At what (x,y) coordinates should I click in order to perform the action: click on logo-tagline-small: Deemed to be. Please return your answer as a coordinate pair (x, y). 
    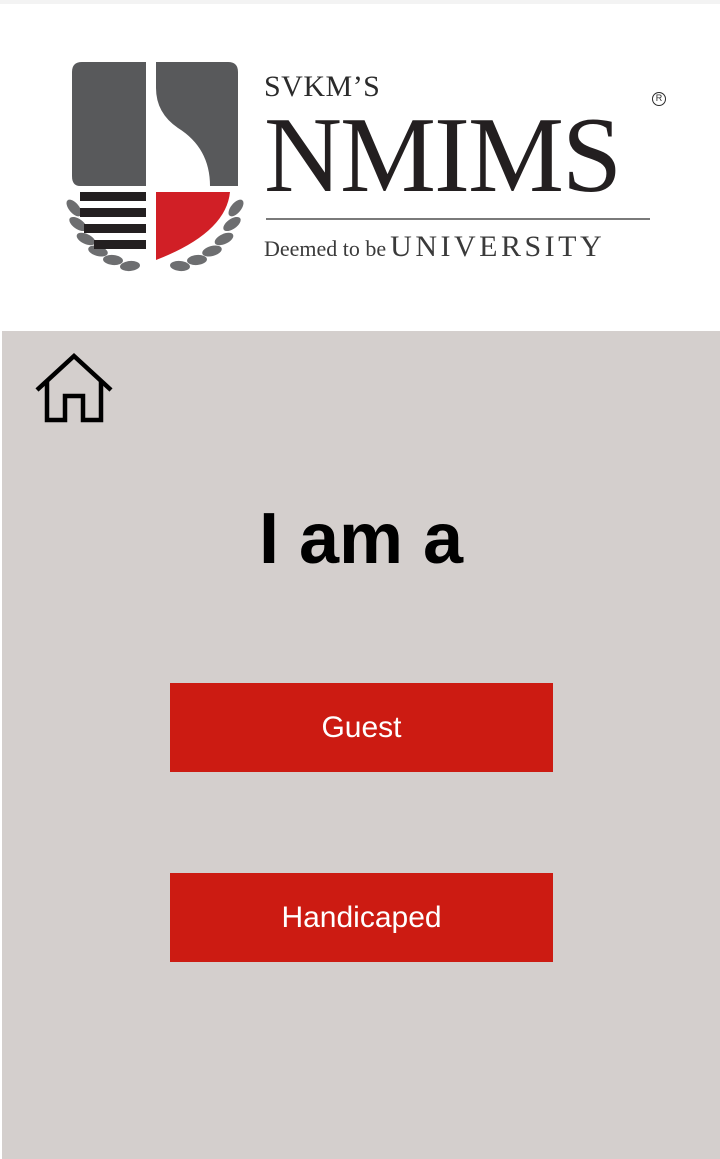
    Looking at the image, I should click on (325, 248).